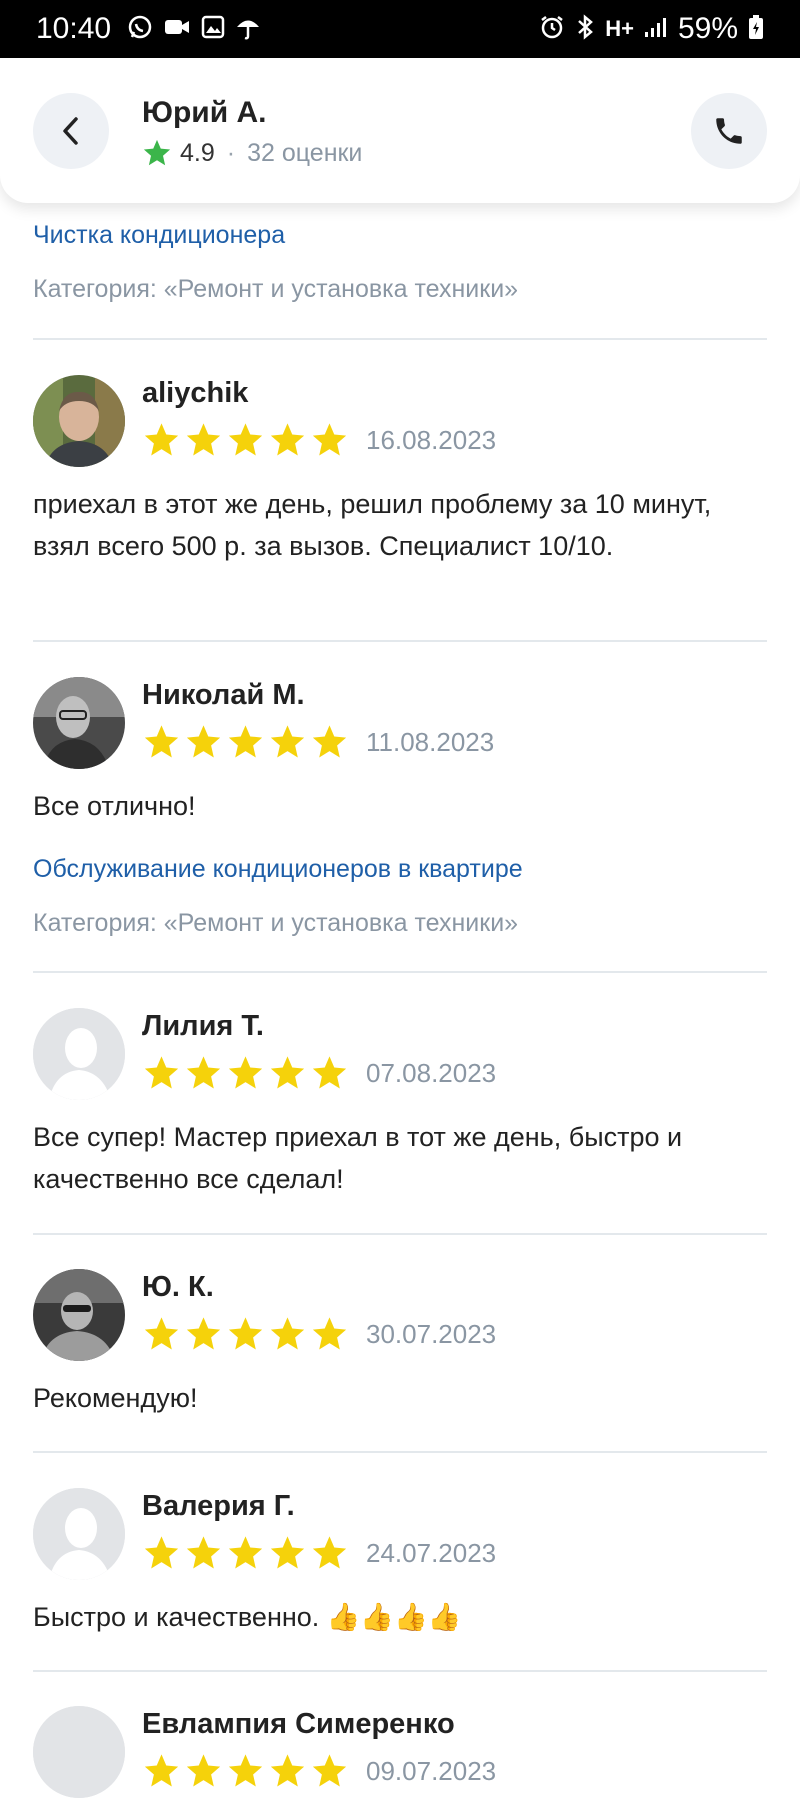  What do you see at coordinates (204, 112) in the screenshot?
I see `specialist-name: Юрий А.` at bounding box center [204, 112].